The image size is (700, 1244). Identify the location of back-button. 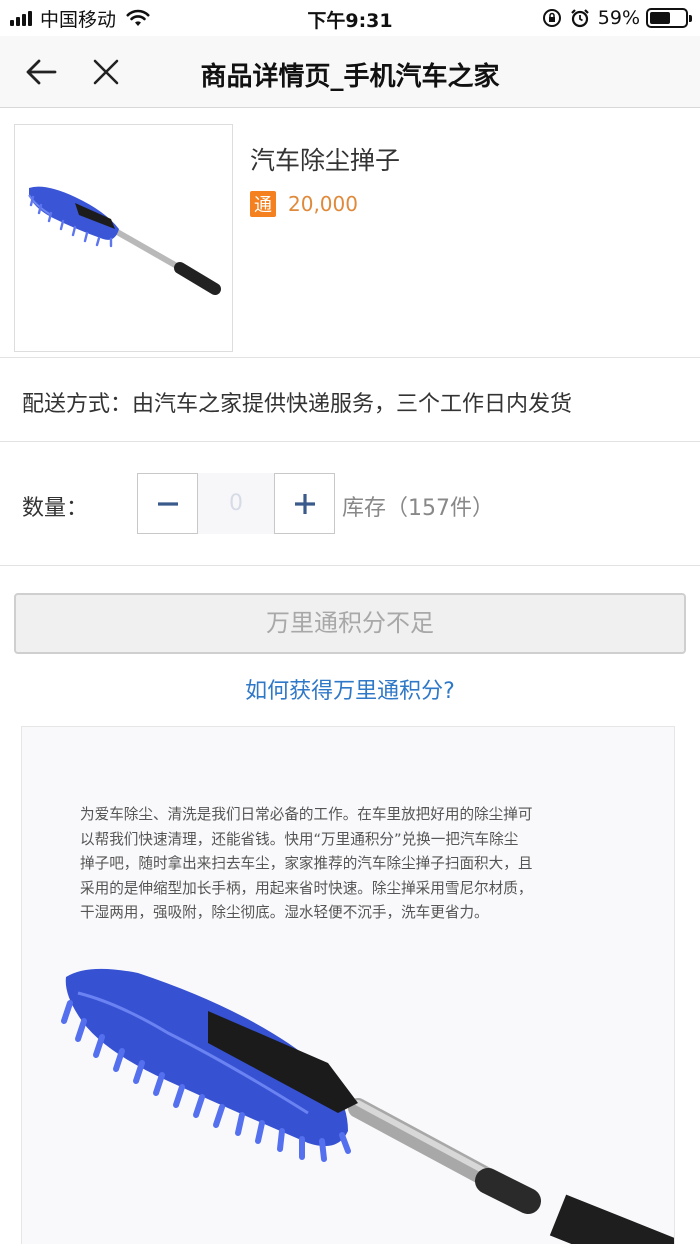
(41, 72).